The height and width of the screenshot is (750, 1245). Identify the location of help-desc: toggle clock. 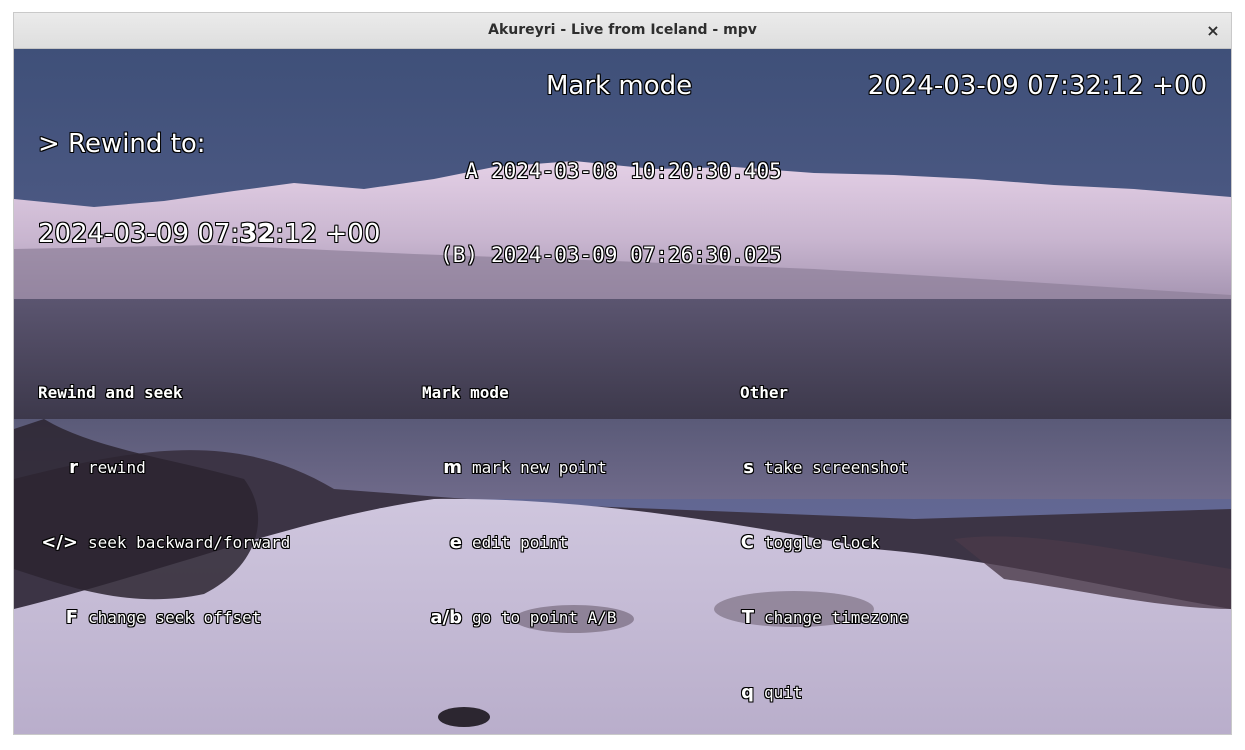
(822, 542).